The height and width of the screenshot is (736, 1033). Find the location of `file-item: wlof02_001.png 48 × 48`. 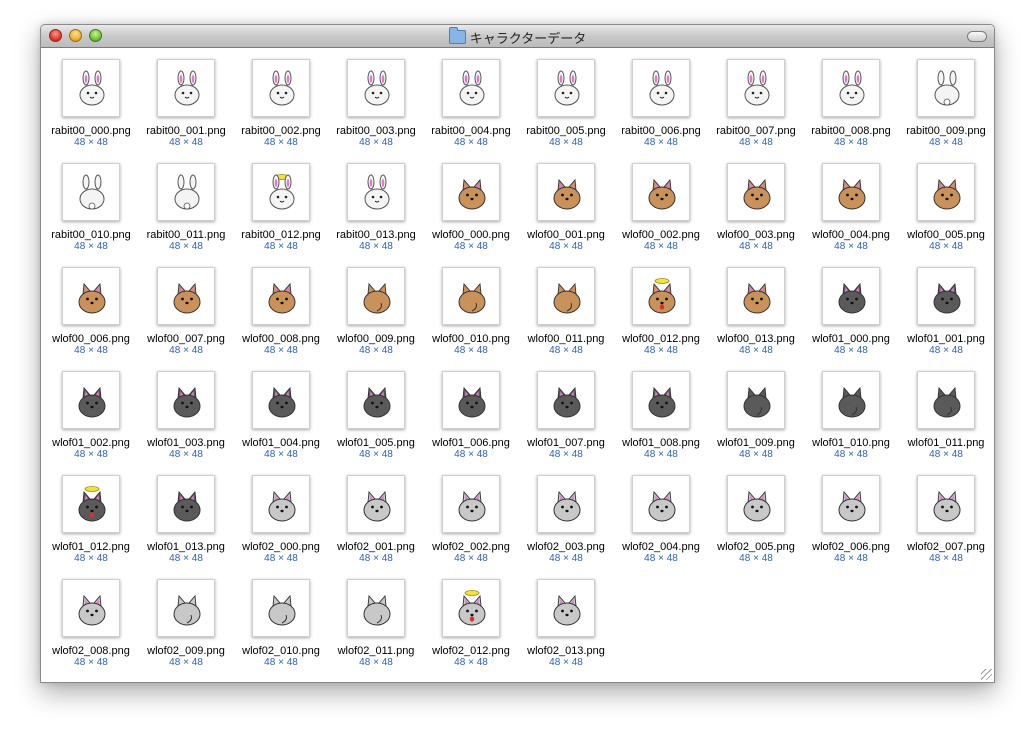

file-item: wlof02_001.png 48 × 48 is located at coordinates (376, 519).